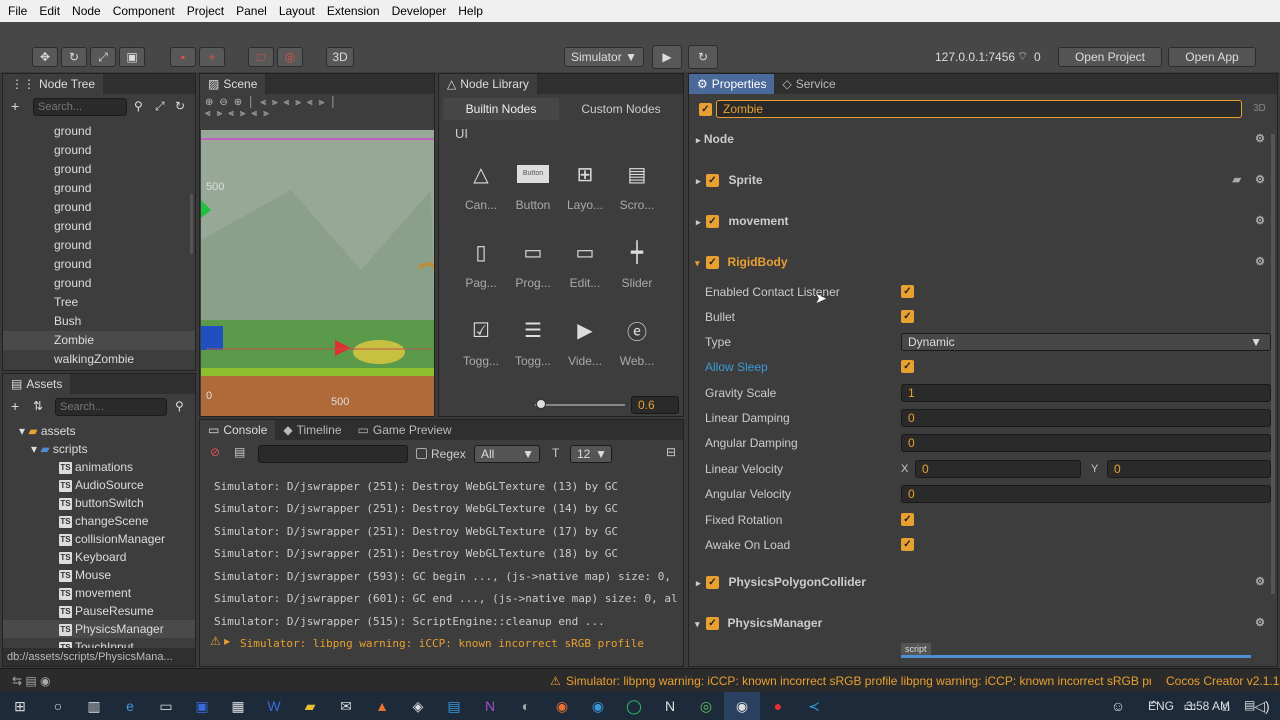  What do you see at coordinates (132, 57) in the screenshot?
I see `rect-tool-icon: ▣` at bounding box center [132, 57].